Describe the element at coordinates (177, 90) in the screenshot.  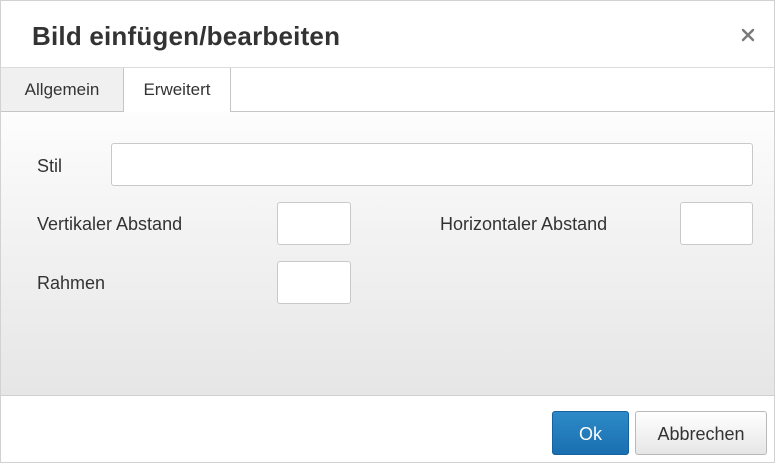
I see `tab-erweitert: Erweitert` at that location.